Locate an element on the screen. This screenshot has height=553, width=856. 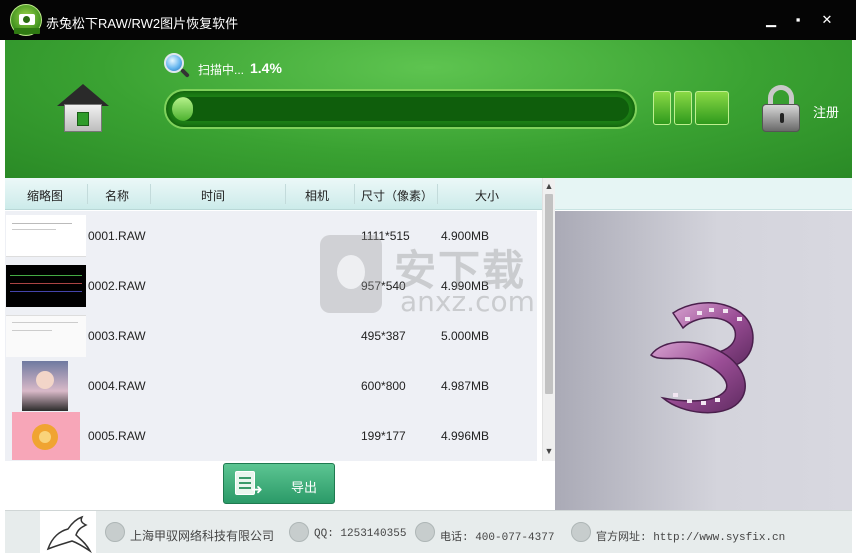
company-name: 上海甲驭网络科技有限公司 is located at coordinates (202, 536).